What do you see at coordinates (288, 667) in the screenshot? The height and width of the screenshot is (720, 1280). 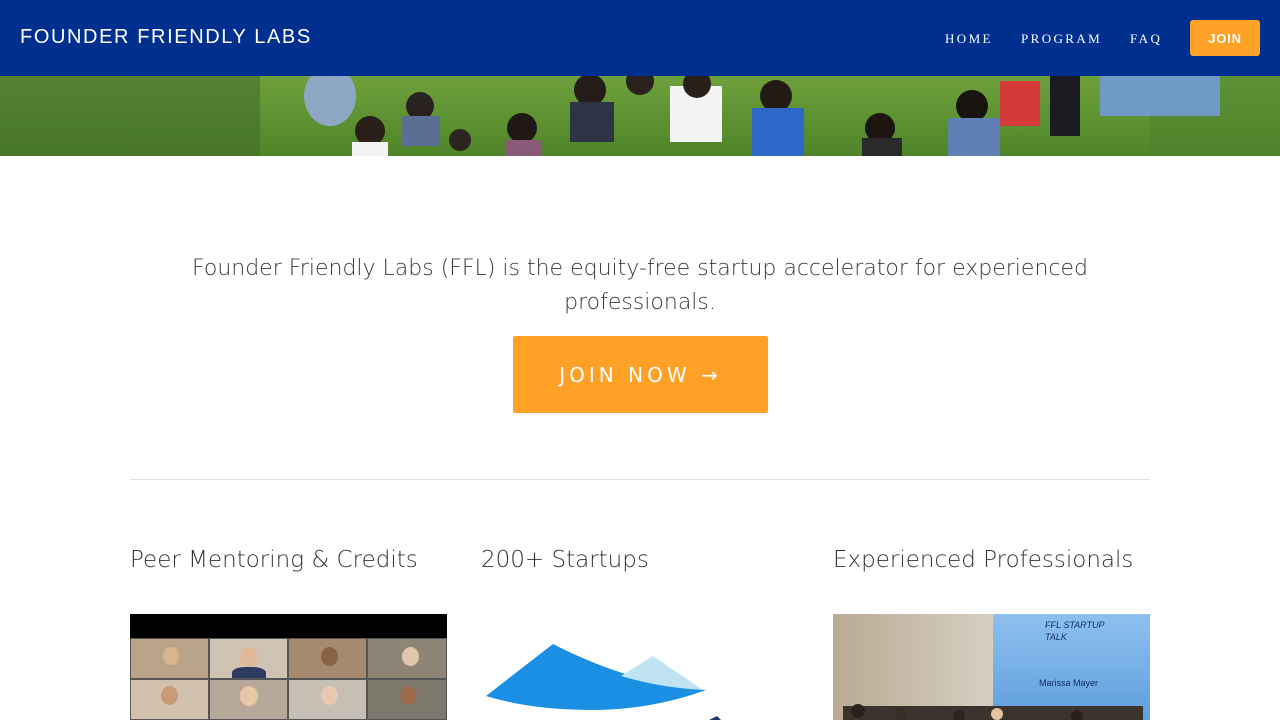 I see `video-call-grid-image` at bounding box center [288, 667].